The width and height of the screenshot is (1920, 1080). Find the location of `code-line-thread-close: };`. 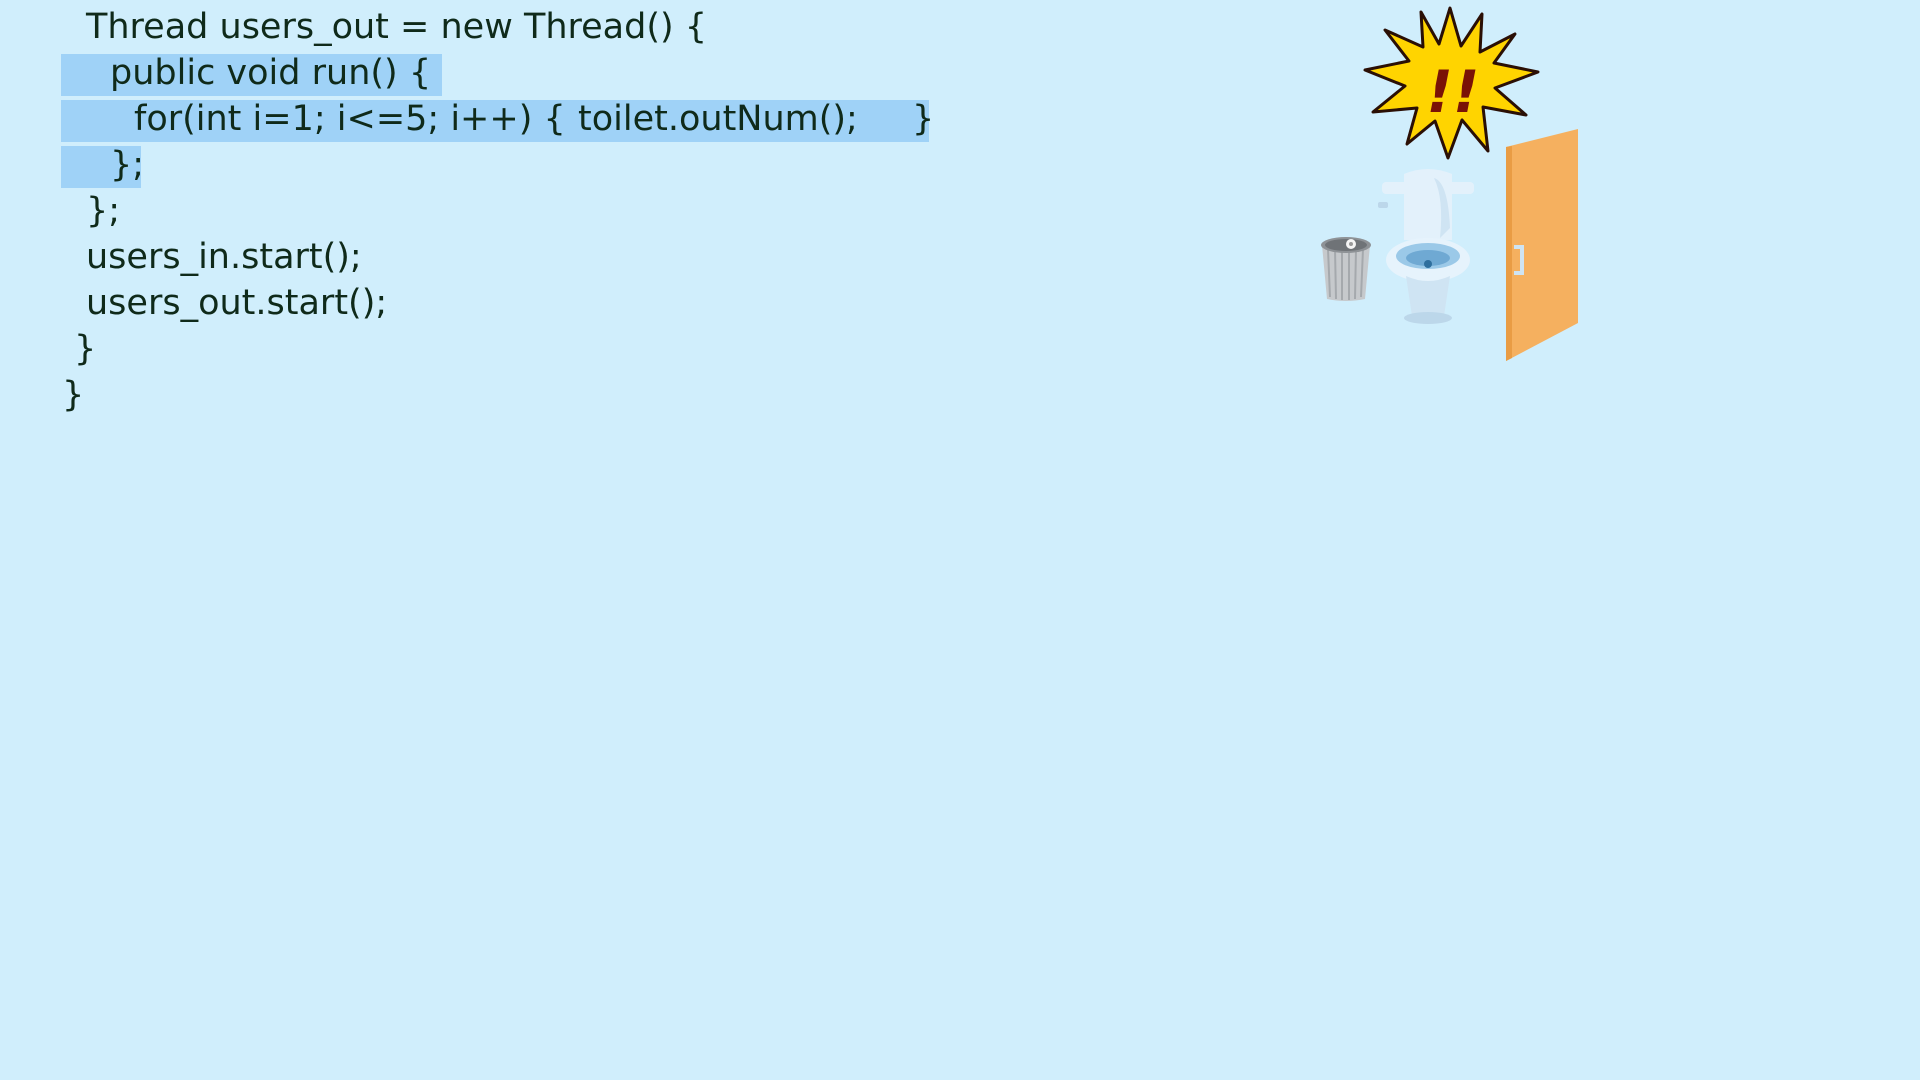

code-line-thread-close: }; is located at coordinates (103, 211).